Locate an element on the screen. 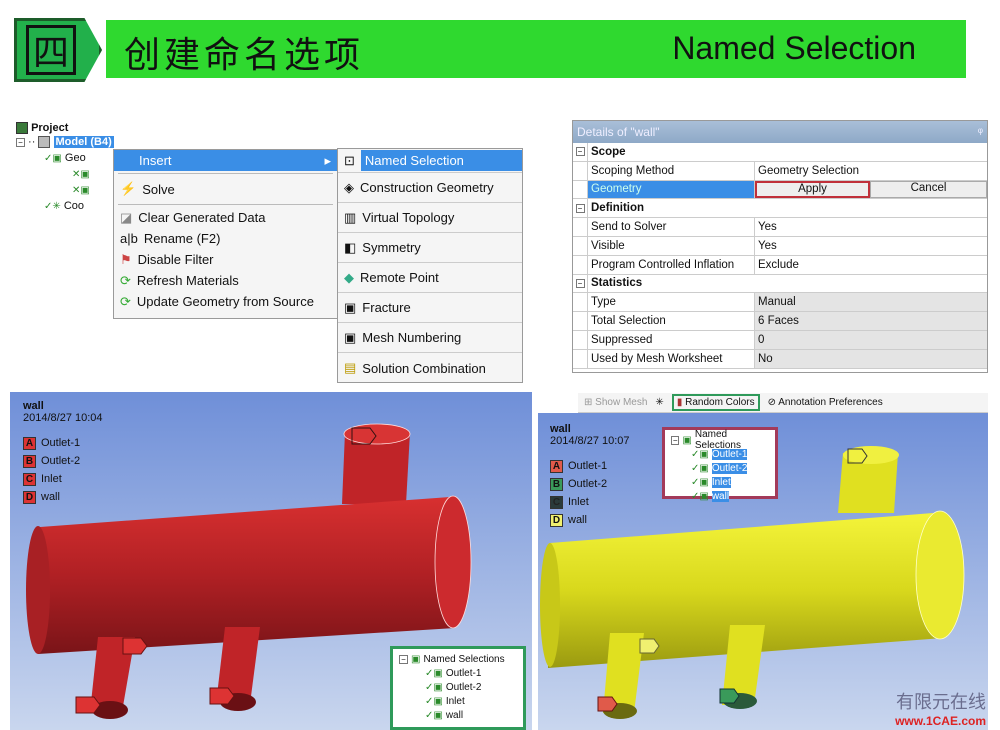 Image resolution: width=1000 pixels, height=730 pixels. menu-item-update-geometry: ⟳ Update Geometry from Source is located at coordinates (225, 301).